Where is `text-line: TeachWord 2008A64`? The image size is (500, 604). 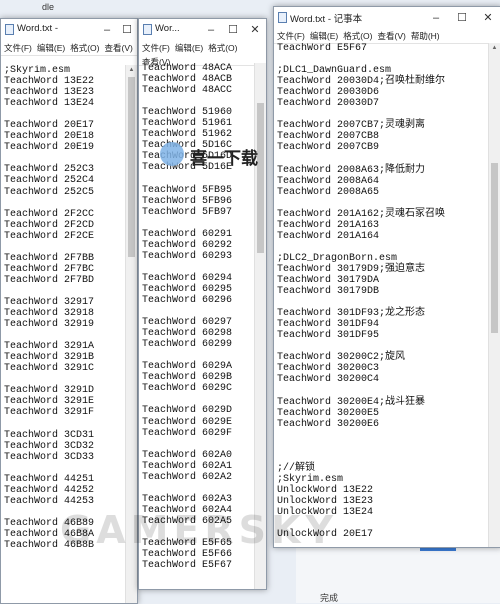 text-line: TeachWord 2008A64 is located at coordinates (328, 181).